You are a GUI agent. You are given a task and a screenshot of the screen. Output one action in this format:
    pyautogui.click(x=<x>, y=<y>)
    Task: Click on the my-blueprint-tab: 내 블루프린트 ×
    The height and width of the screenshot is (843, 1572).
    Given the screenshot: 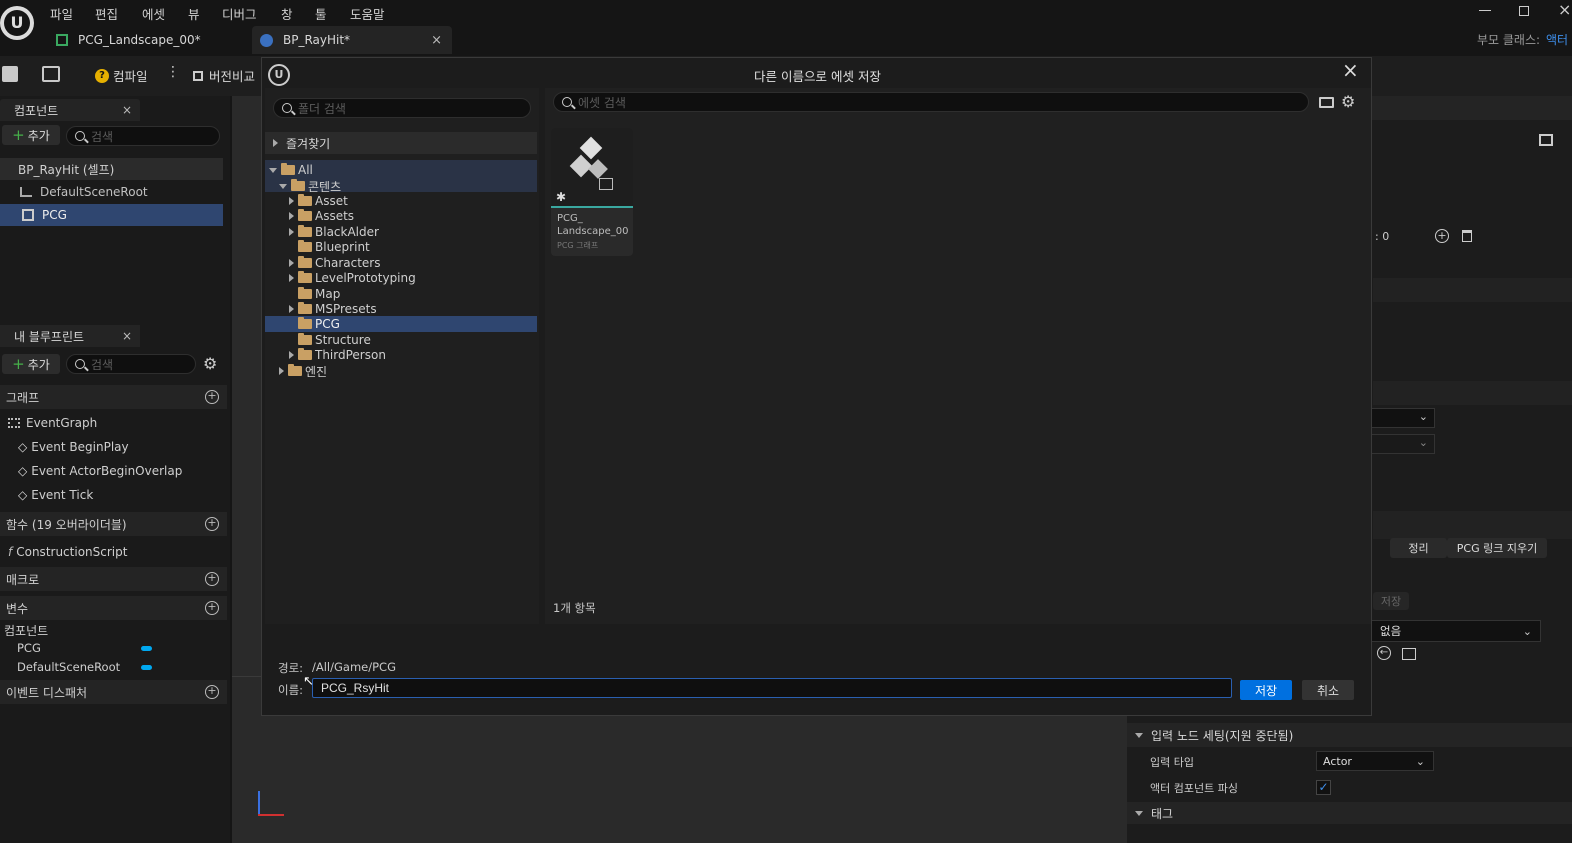 What is the action you would take?
    pyautogui.click(x=70, y=336)
    